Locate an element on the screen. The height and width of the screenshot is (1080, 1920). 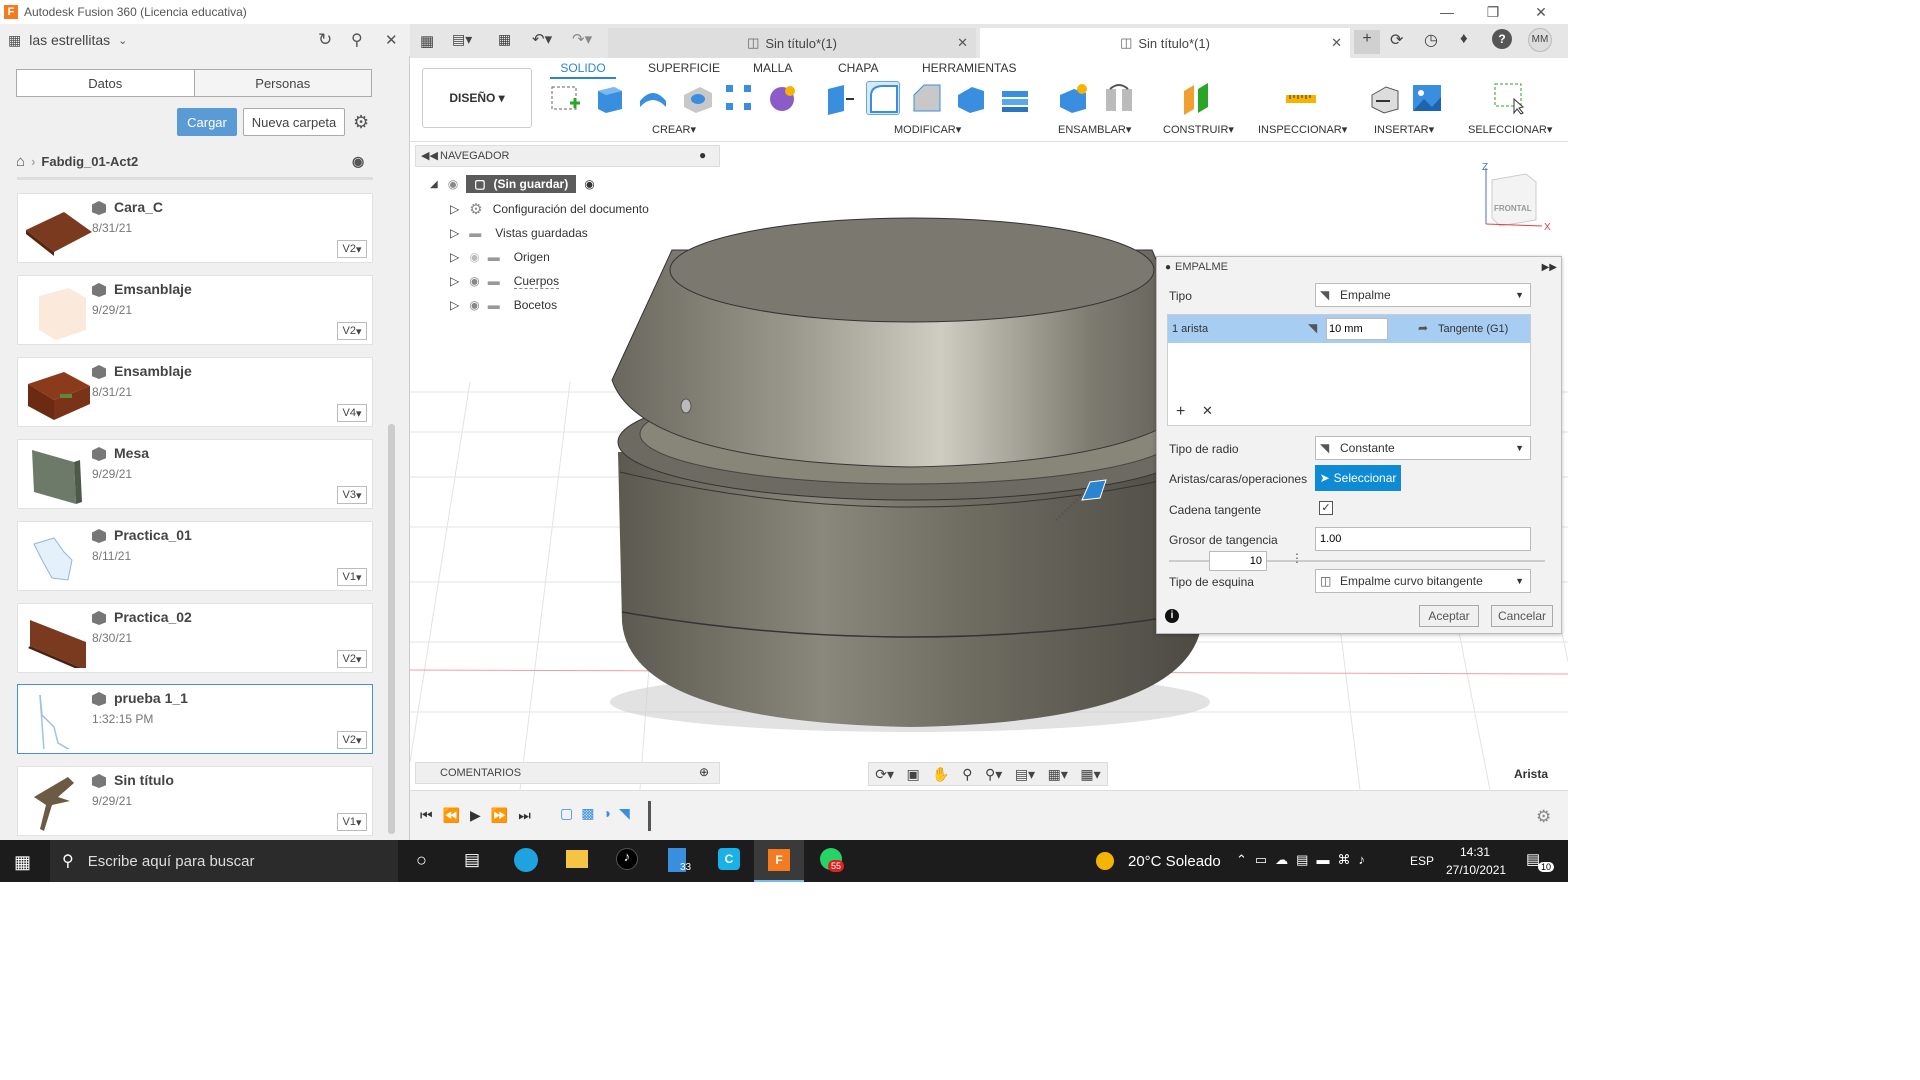
taskbar-search: ⚲ Escribe aquí para buscar is located at coordinates (224, 861).